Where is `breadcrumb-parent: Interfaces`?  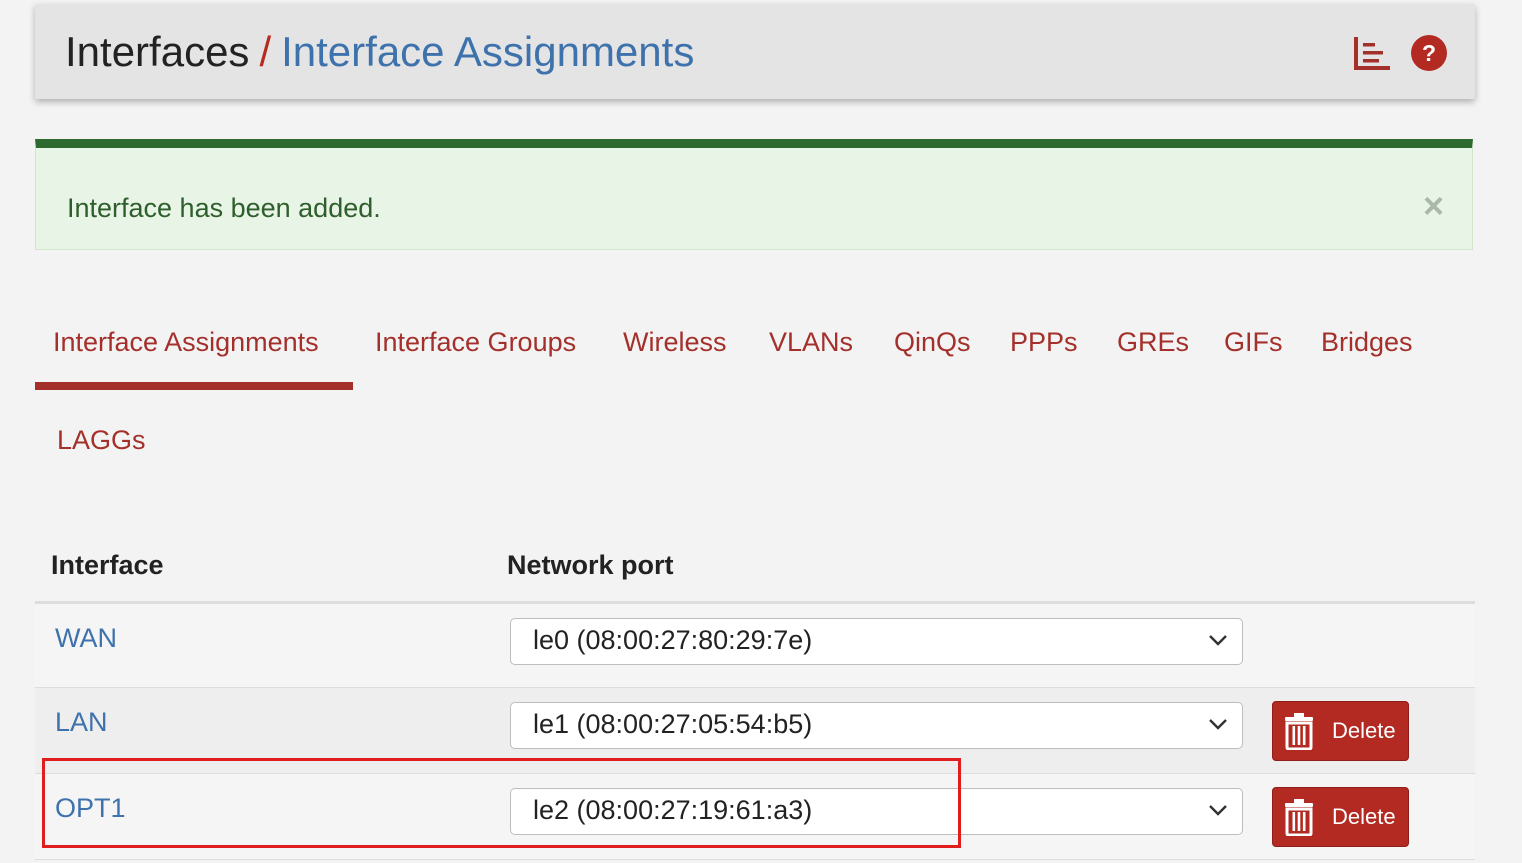 breadcrumb-parent: Interfaces is located at coordinates (157, 51).